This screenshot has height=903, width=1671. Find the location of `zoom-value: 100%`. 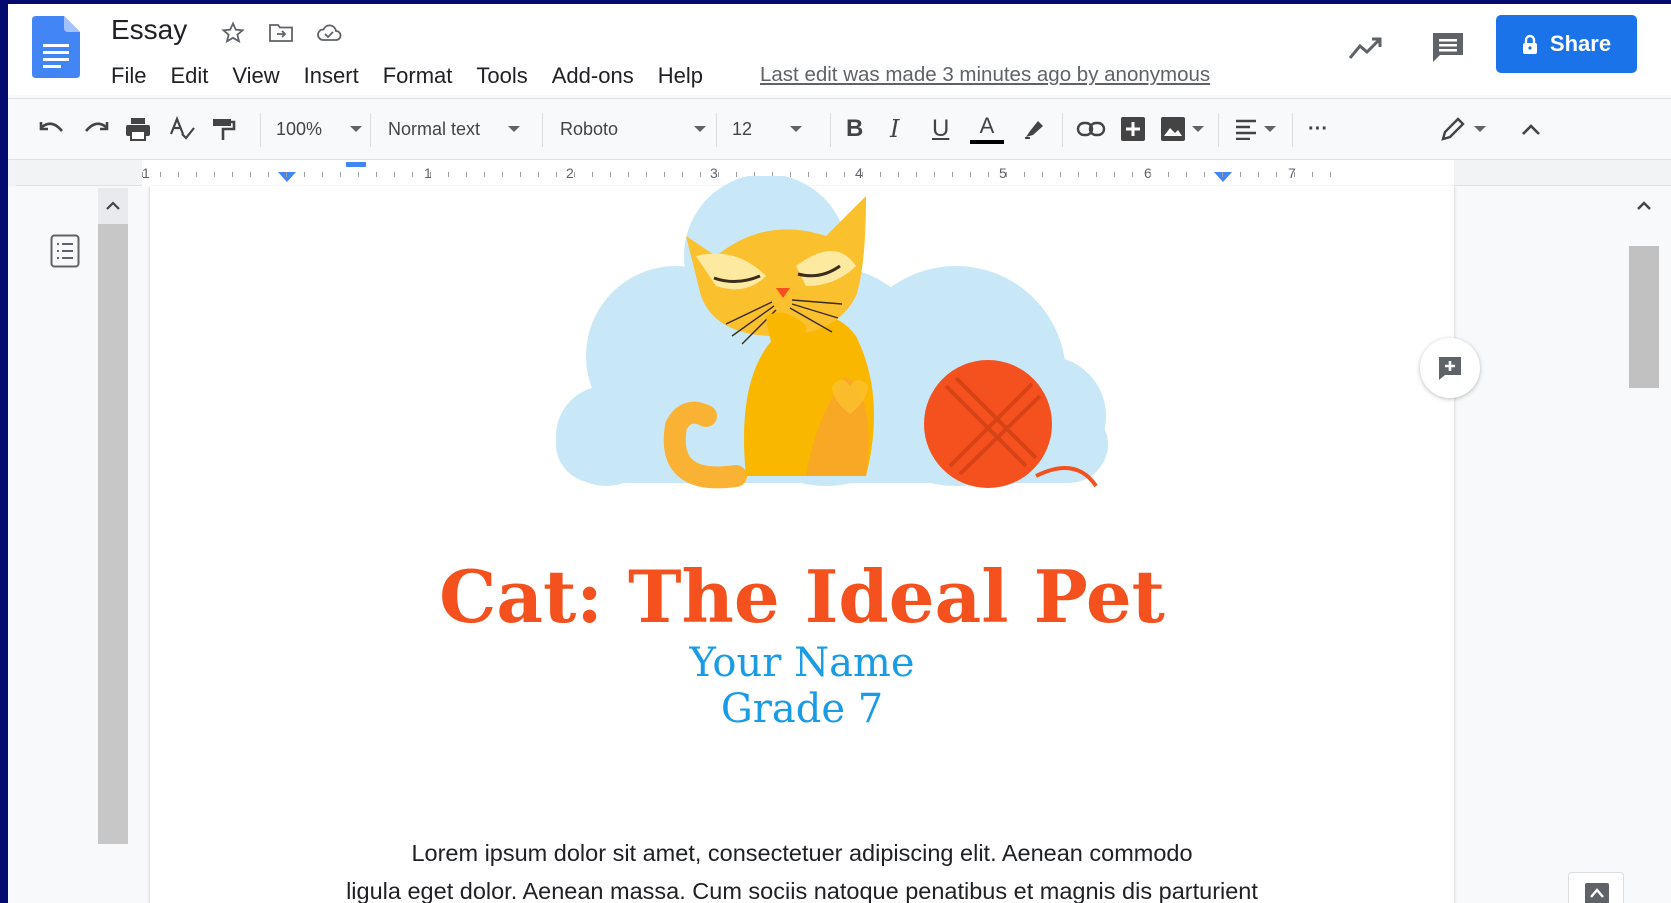

zoom-value: 100% is located at coordinates (299, 128).